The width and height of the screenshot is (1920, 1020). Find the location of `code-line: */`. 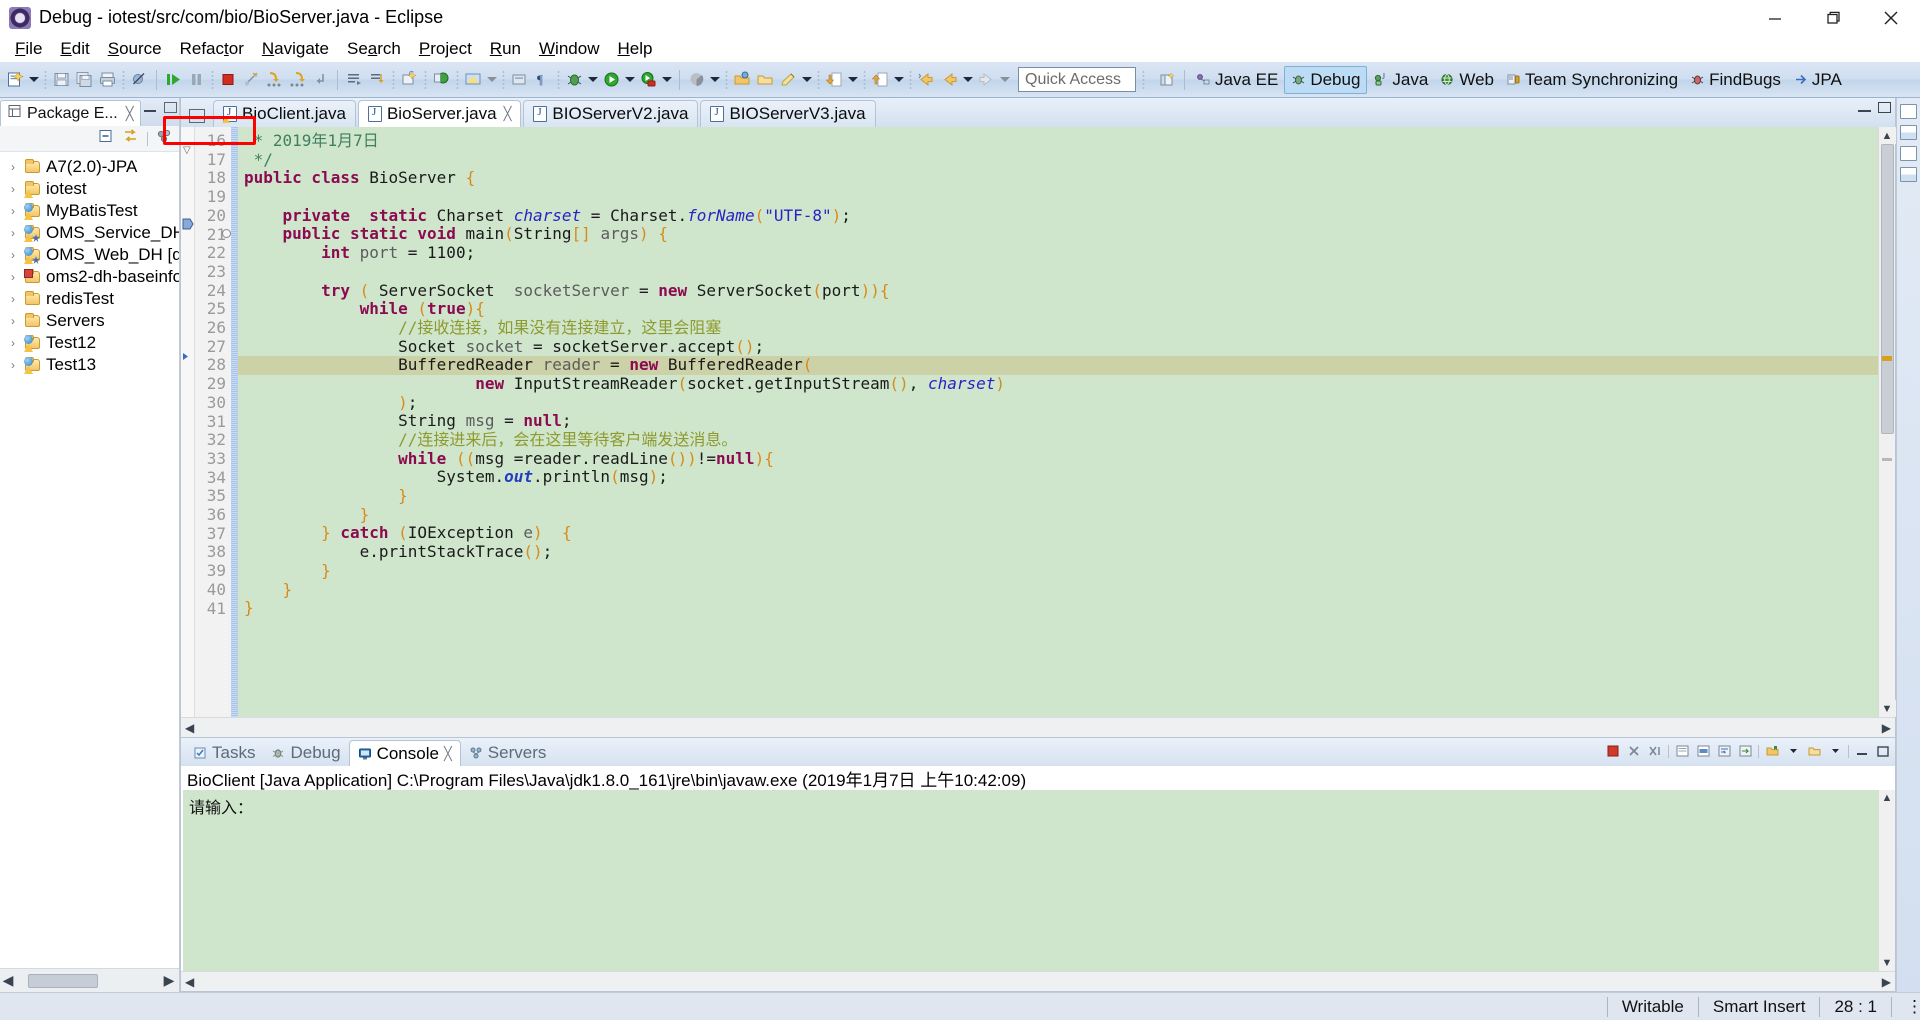

code-line: */ is located at coordinates (1058, 160).